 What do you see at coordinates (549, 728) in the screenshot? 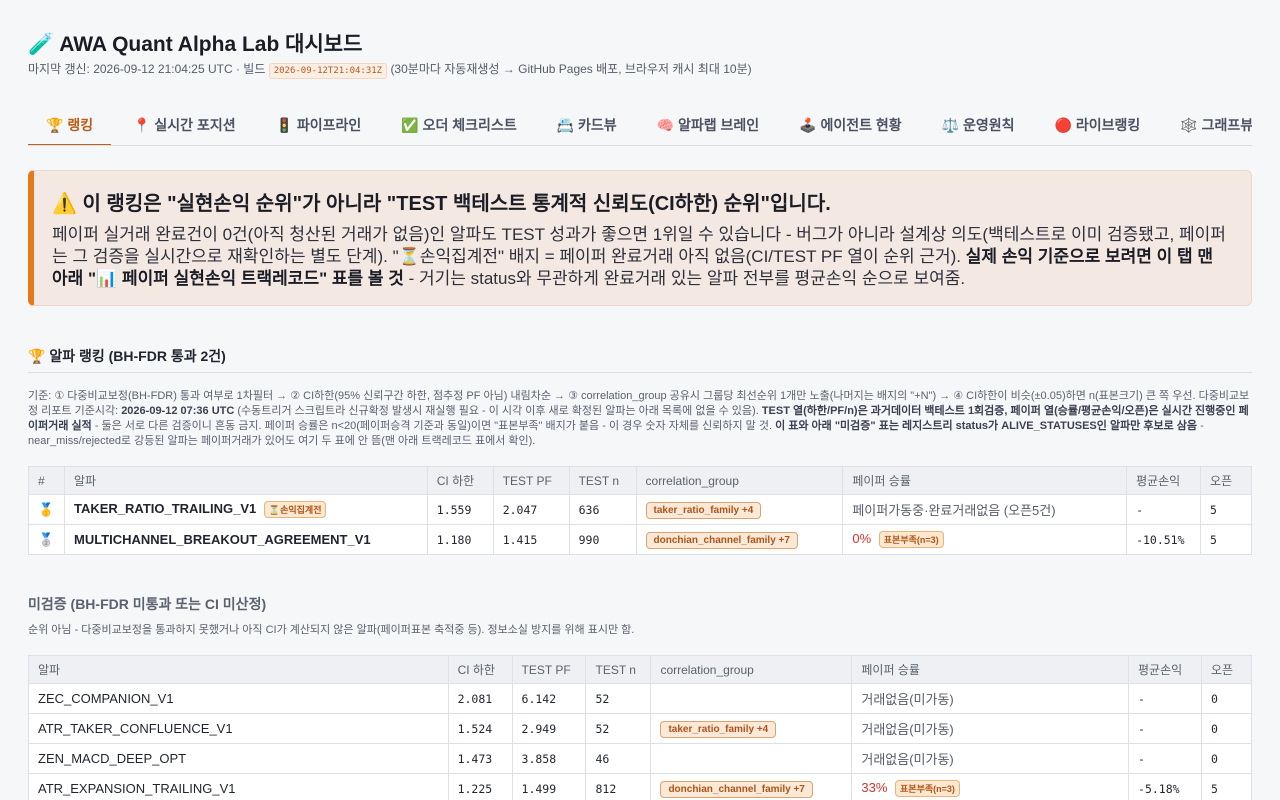
I see `test-pf: 2.949` at bounding box center [549, 728].